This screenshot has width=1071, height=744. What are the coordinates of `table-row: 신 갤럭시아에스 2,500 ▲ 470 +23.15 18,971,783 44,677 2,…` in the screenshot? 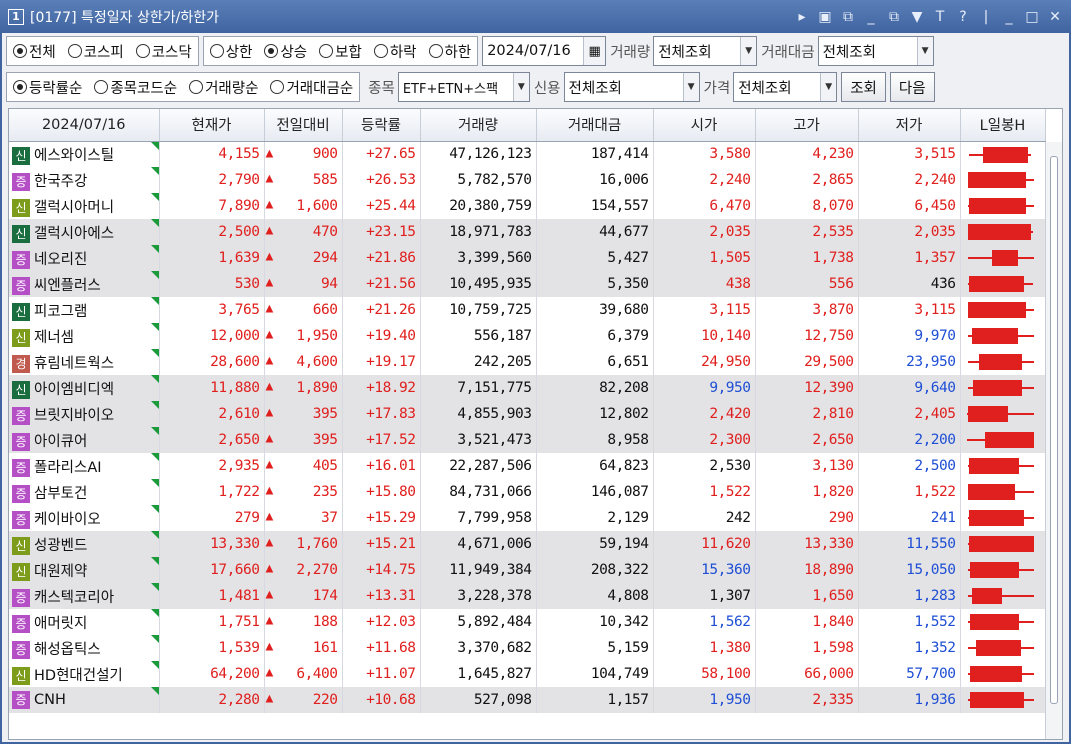 It's located at (527, 232).